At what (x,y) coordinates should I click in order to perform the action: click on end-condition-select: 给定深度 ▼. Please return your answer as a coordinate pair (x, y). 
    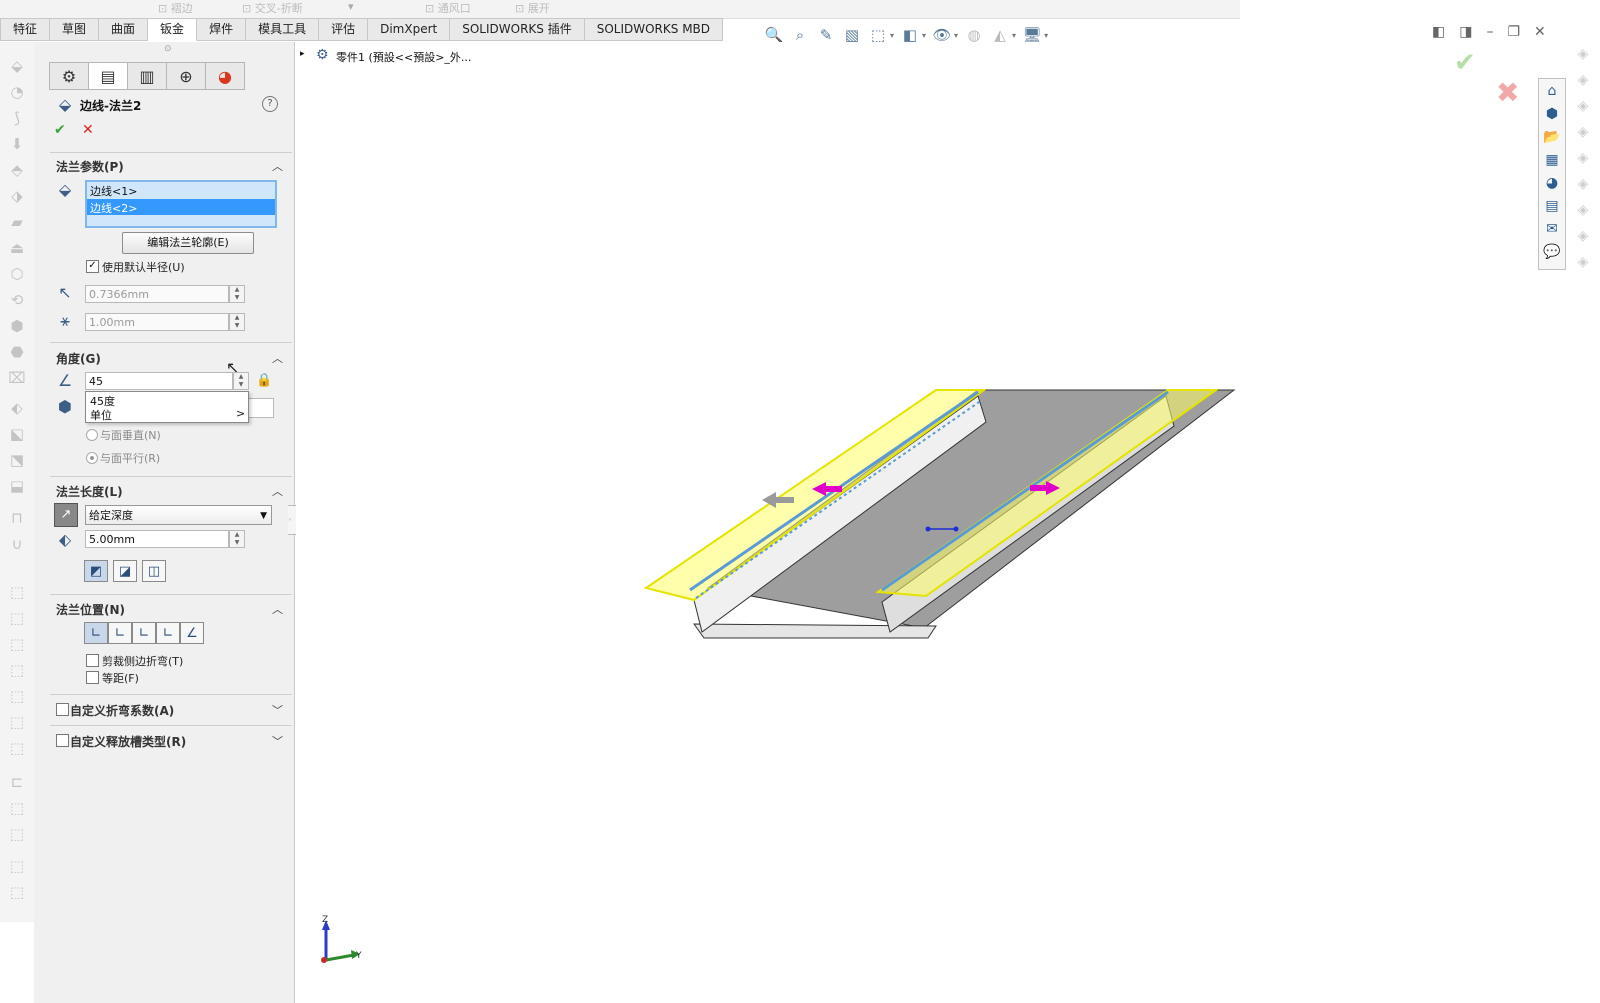
    Looking at the image, I should click on (178, 515).